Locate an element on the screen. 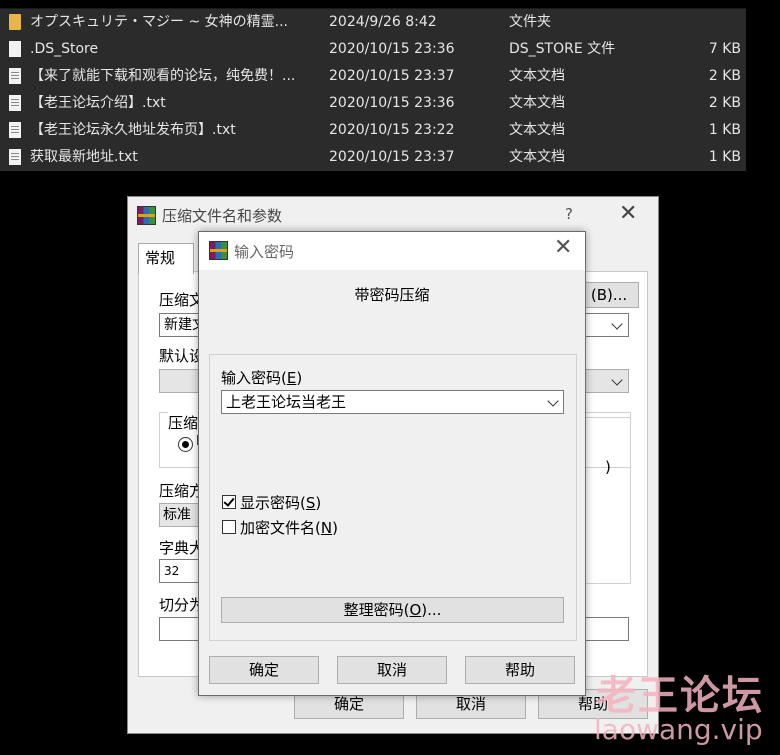 The image size is (780, 755). file-name: 【老王论坛介绍】.txt is located at coordinates (98, 103).